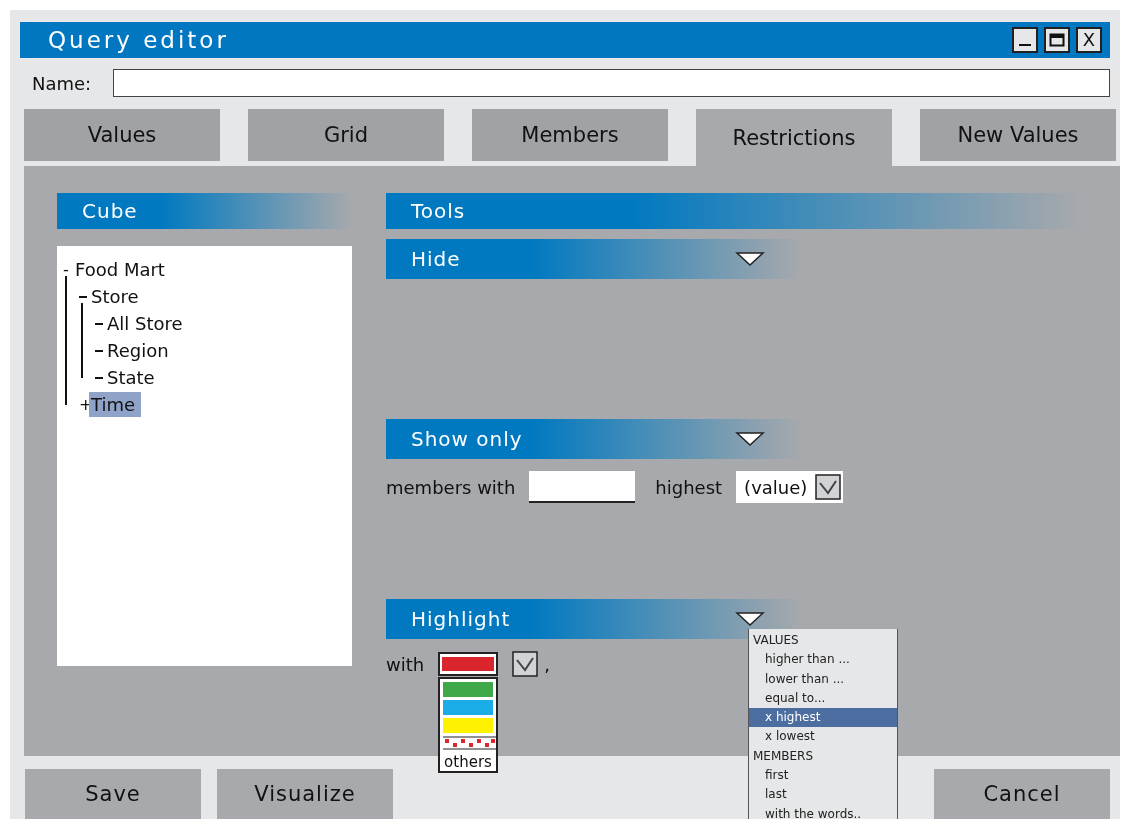 The image size is (1123, 819). Describe the element at coordinates (122, 269) in the screenshot. I see `tree-item: Food Mart` at that location.